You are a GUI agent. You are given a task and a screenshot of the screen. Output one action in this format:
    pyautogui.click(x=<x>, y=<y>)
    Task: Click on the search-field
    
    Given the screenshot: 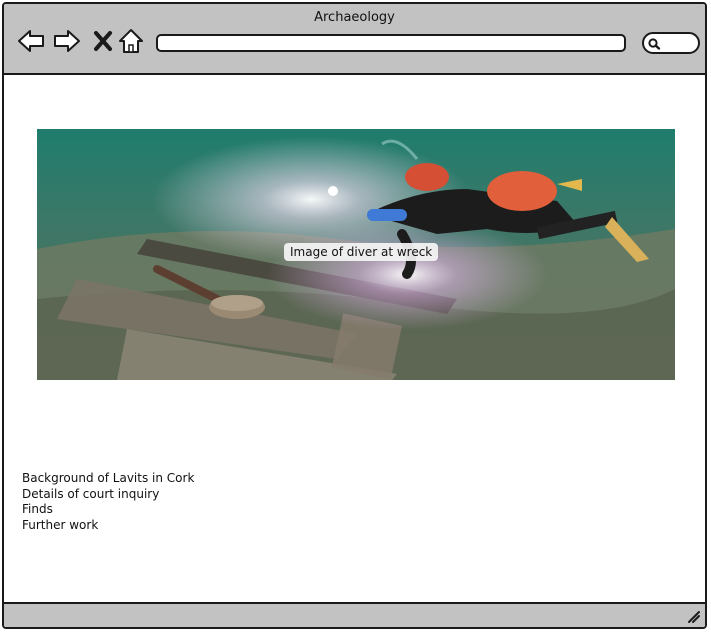 What is the action you would take?
    pyautogui.click(x=671, y=43)
    